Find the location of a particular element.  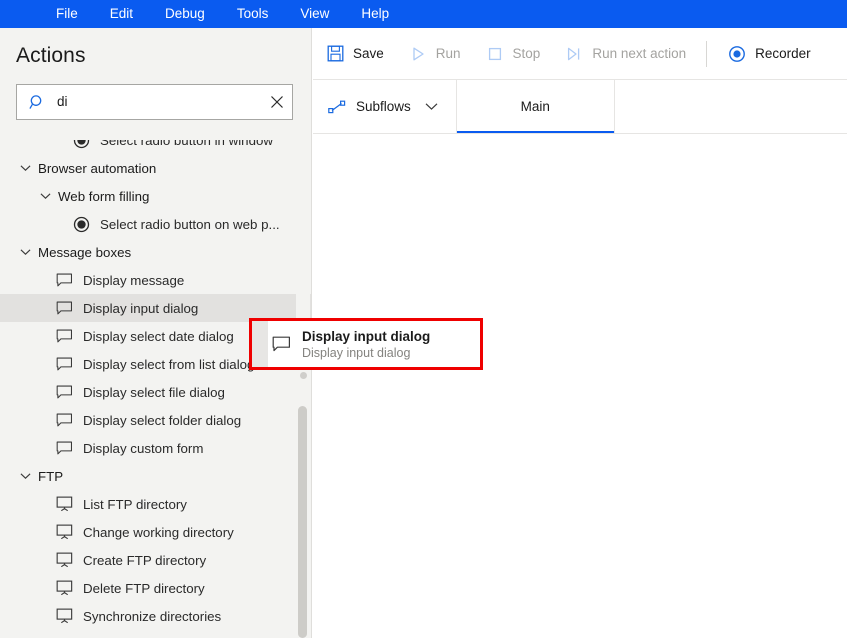

tree-item-label: Display select date dialog is located at coordinates (158, 336).